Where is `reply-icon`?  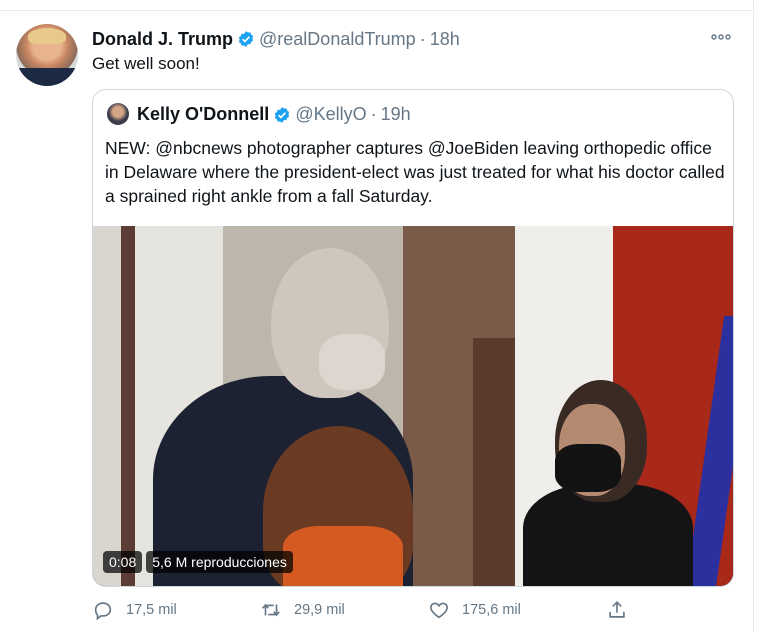
reply-icon is located at coordinates (103, 611).